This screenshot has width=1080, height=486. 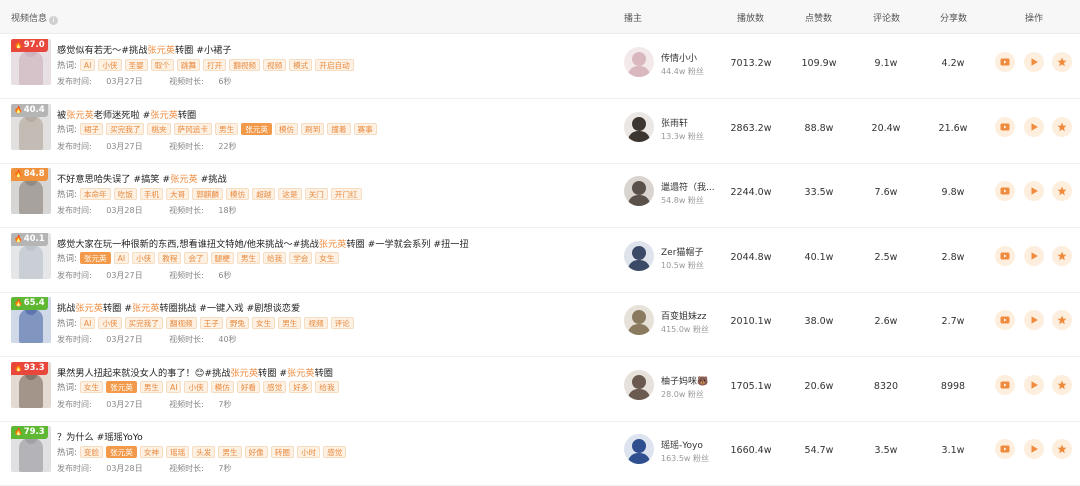 What do you see at coordinates (290, 193) in the screenshot?
I see `hot-word-tag: 这是` at bounding box center [290, 193].